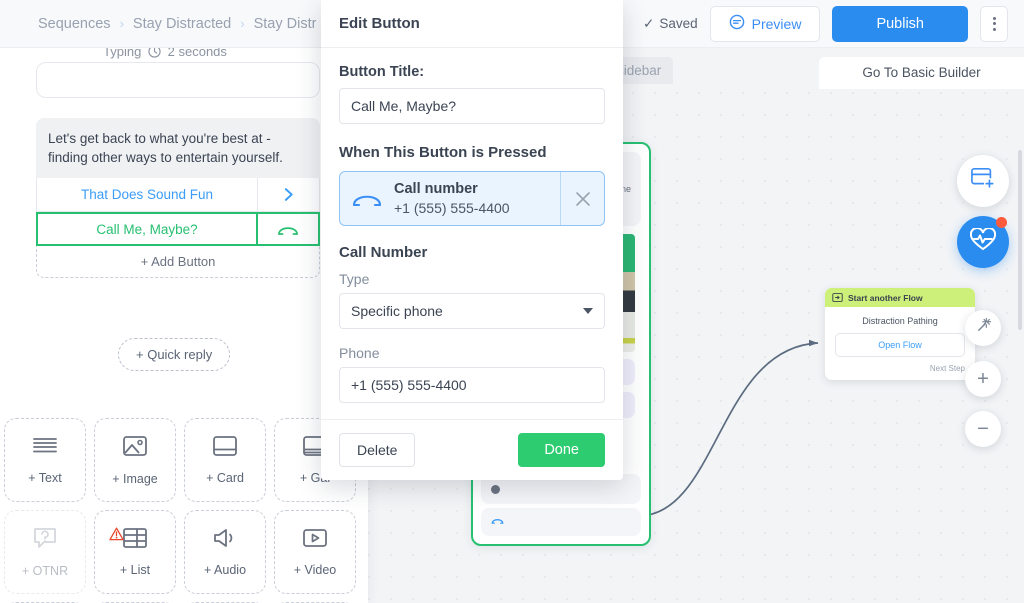 Image resolution: width=1024 pixels, height=603 pixels. I want to click on tile-label: + OTNR, so click(45, 571).